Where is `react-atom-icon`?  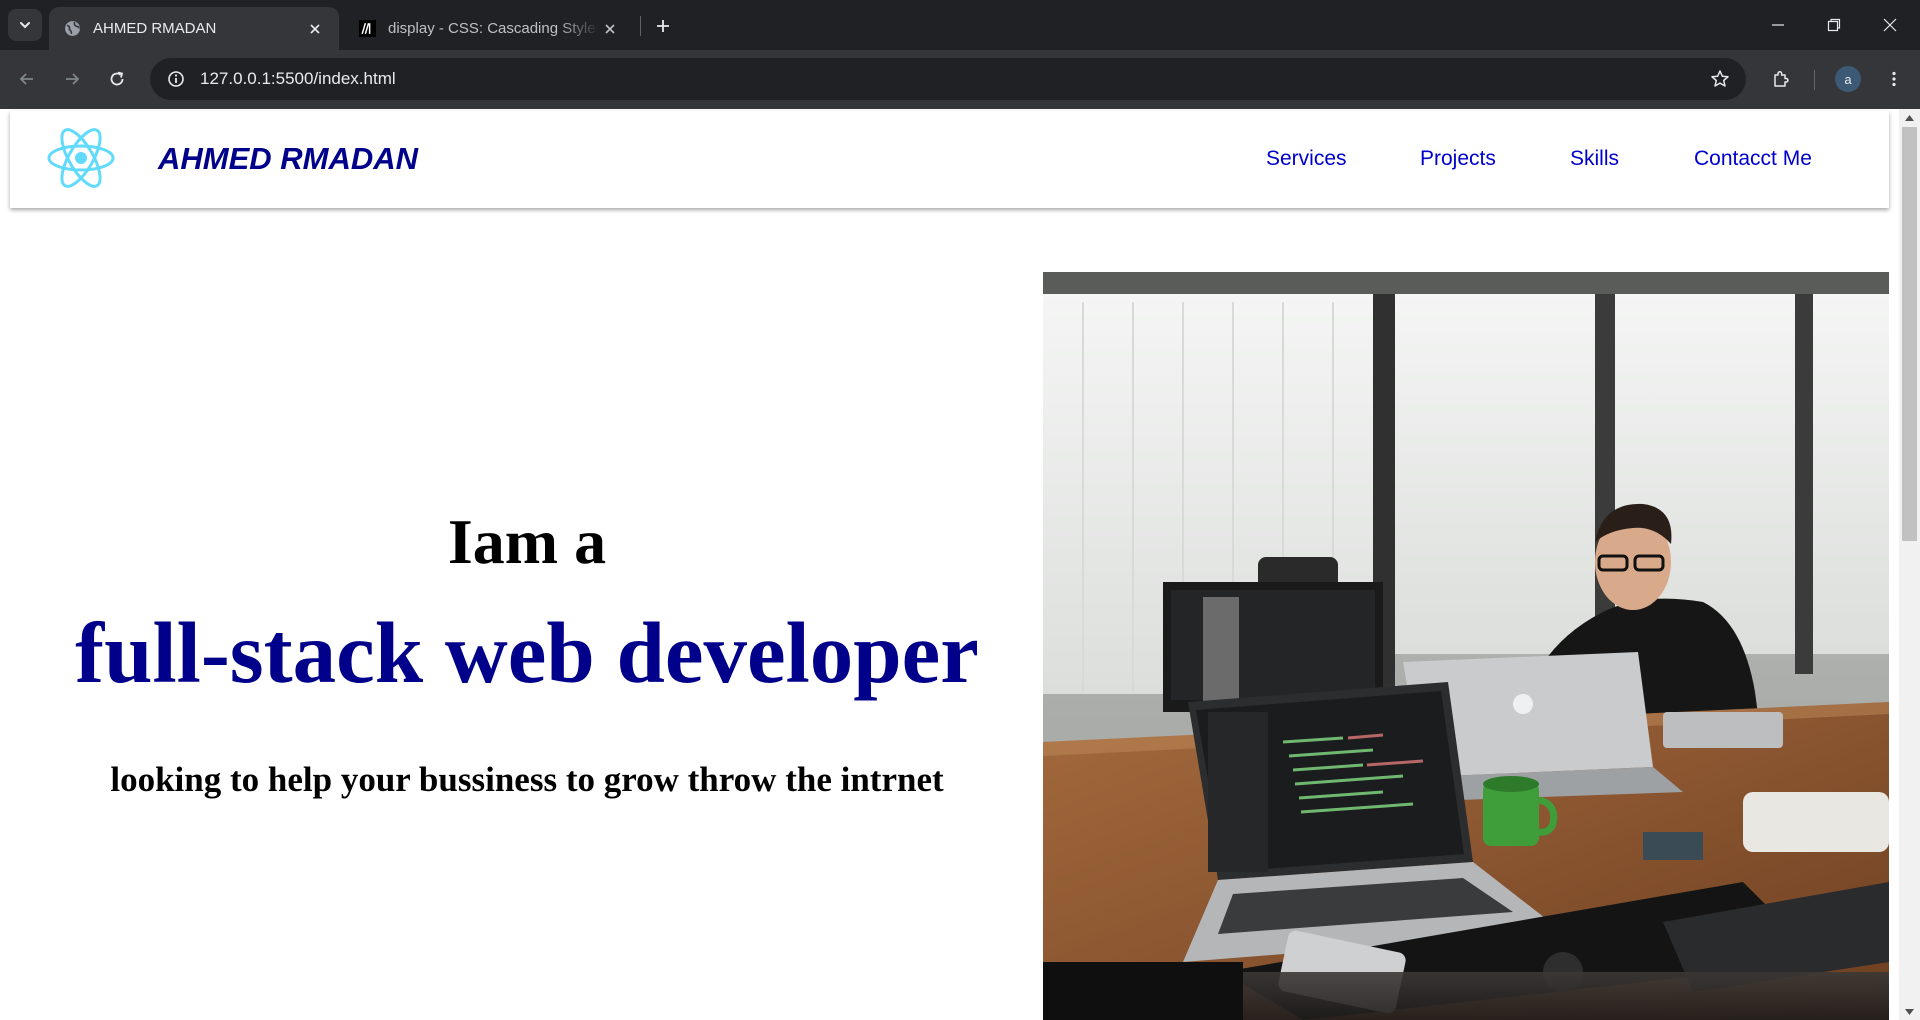
react-atom-icon is located at coordinates (81, 158).